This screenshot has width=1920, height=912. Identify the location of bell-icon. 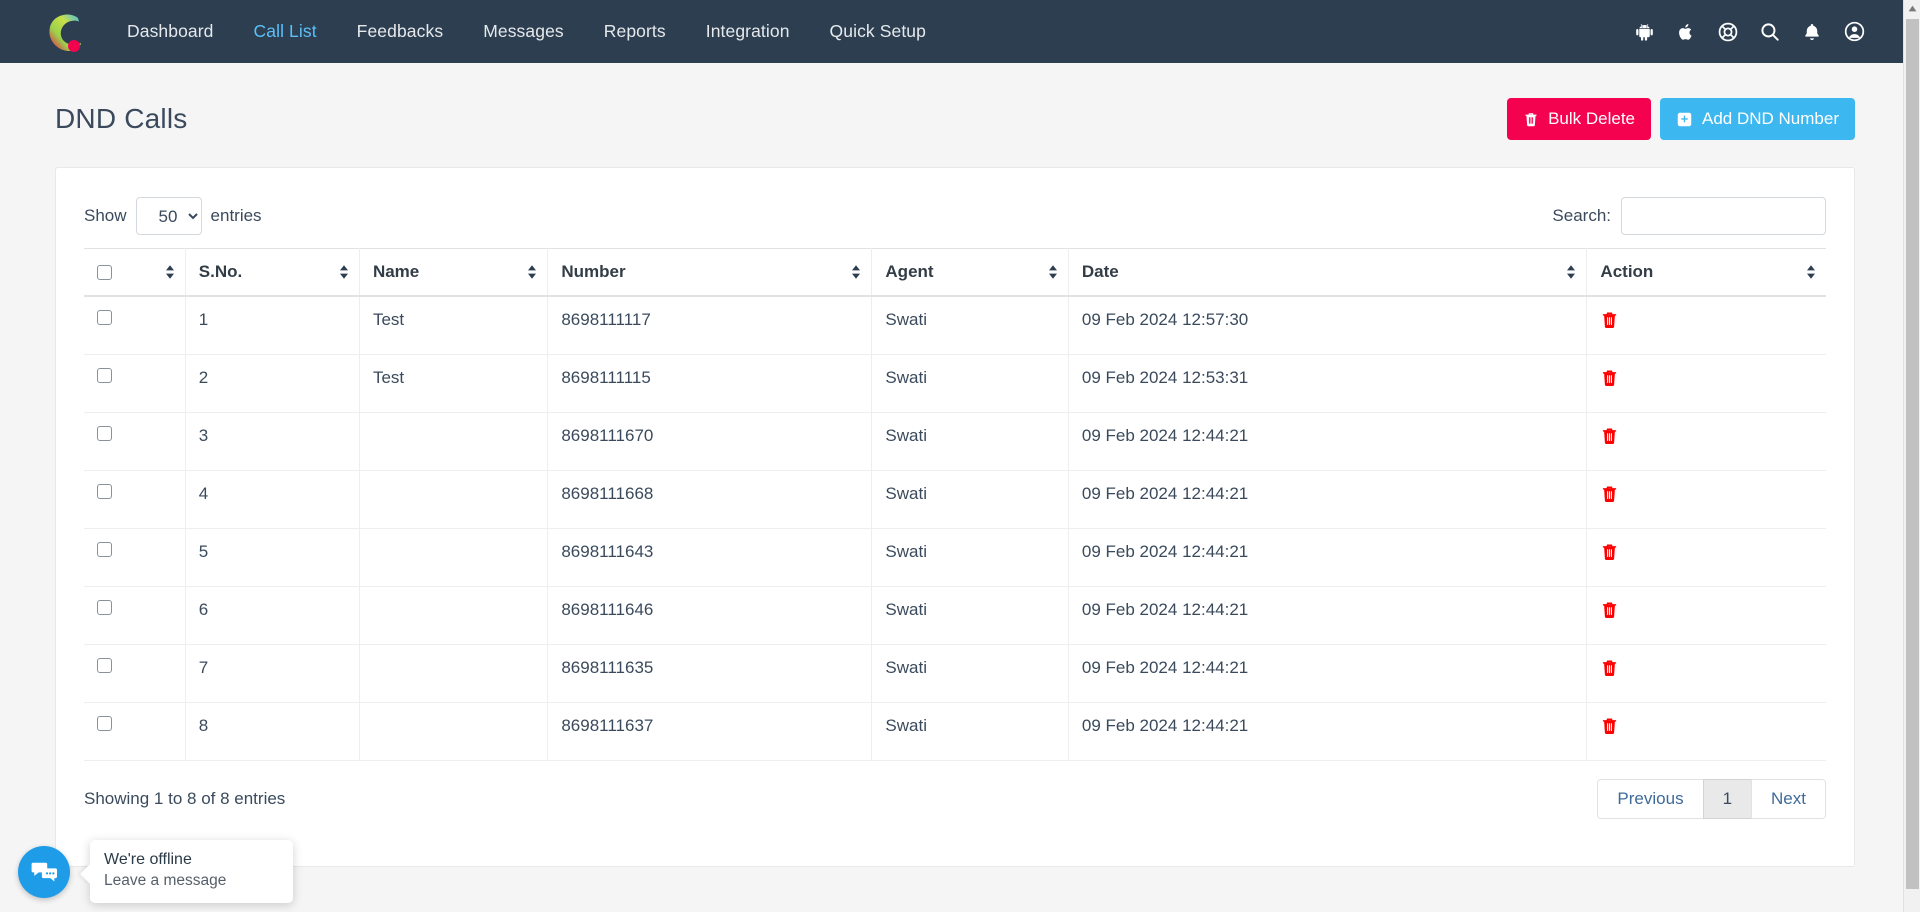
(1812, 32).